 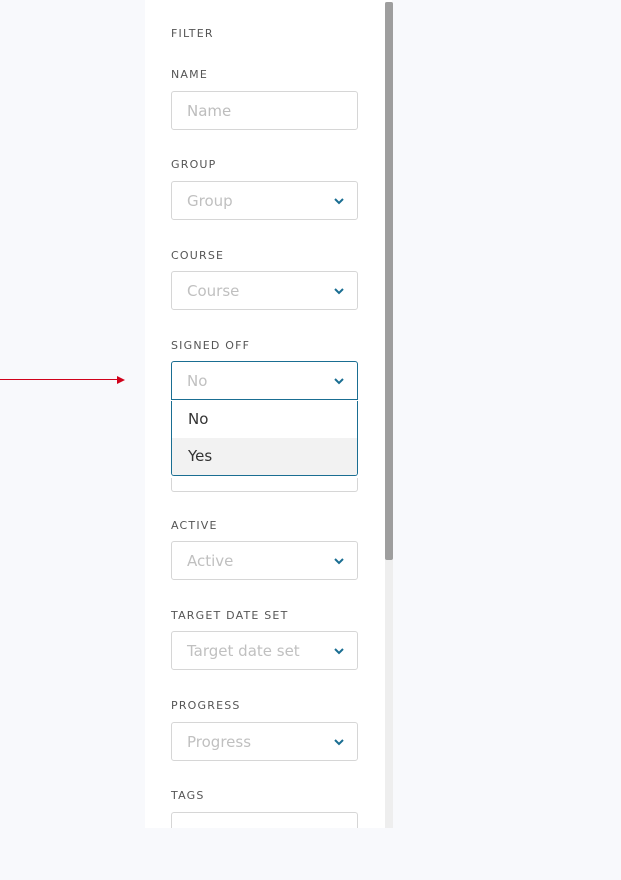 What do you see at coordinates (198, 255) in the screenshot?
I see `course-label: COURSE` at bounding box center [198, 255].